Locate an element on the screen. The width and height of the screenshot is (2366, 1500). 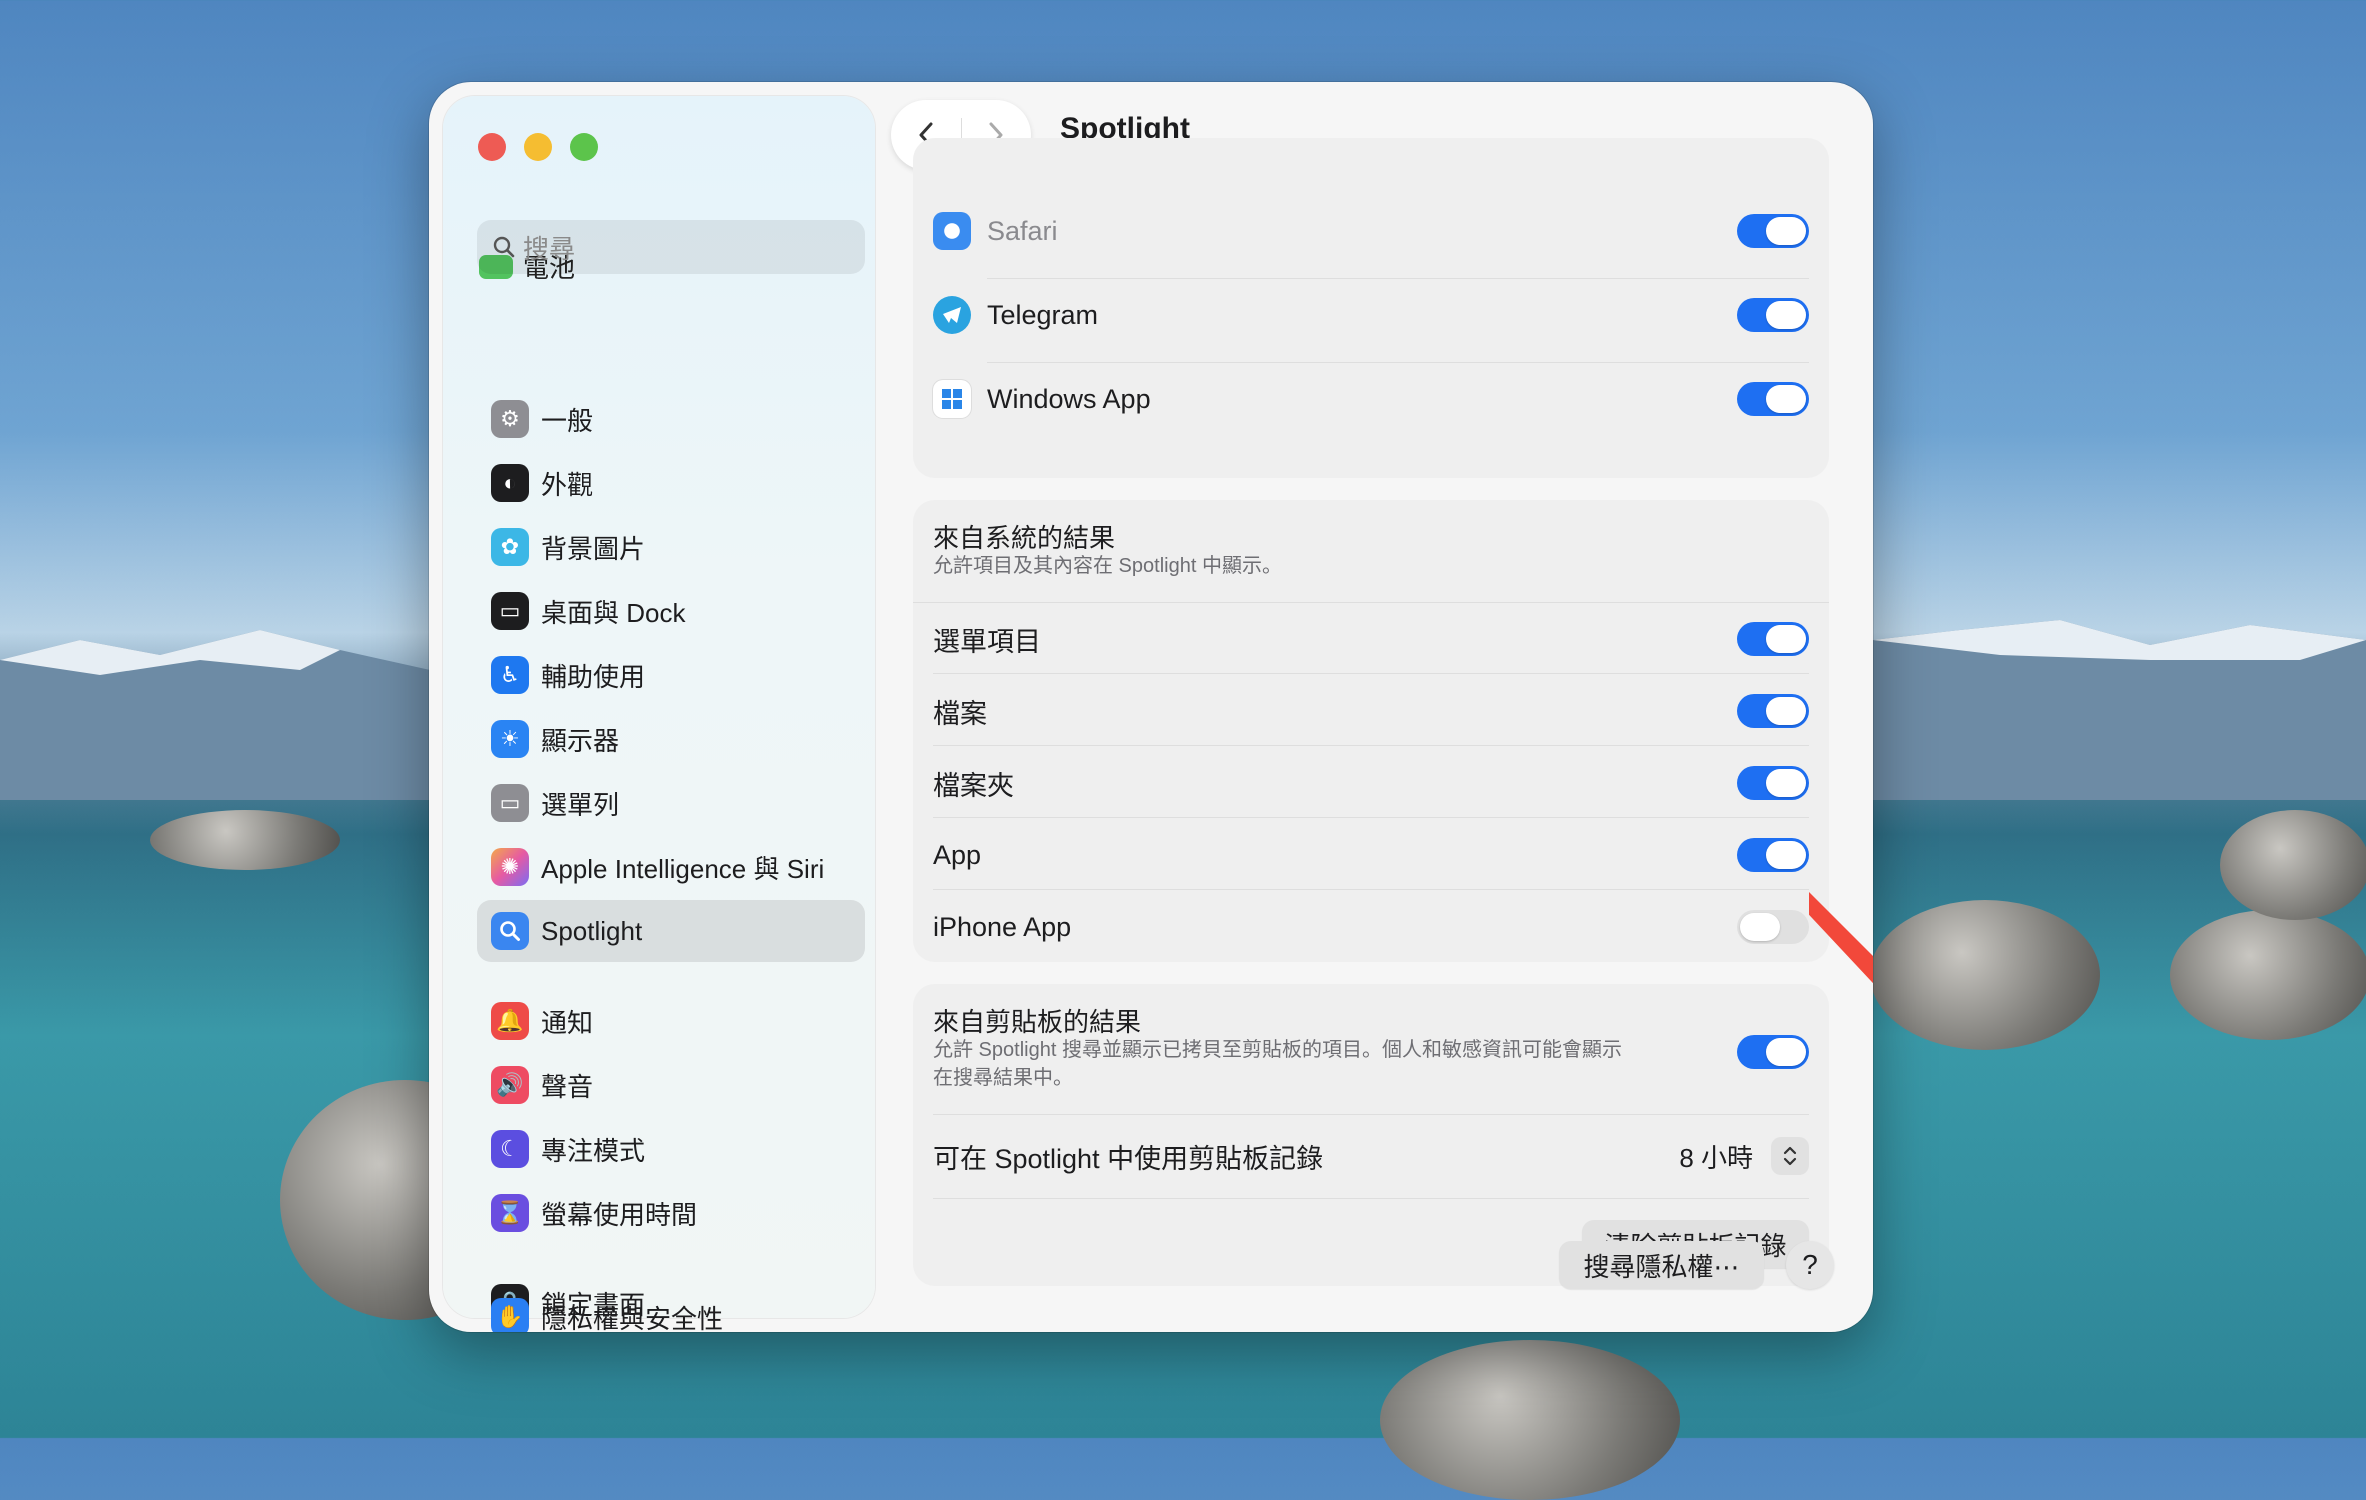
chevron-up-down-icon is located at coordinates (1790, 1156).